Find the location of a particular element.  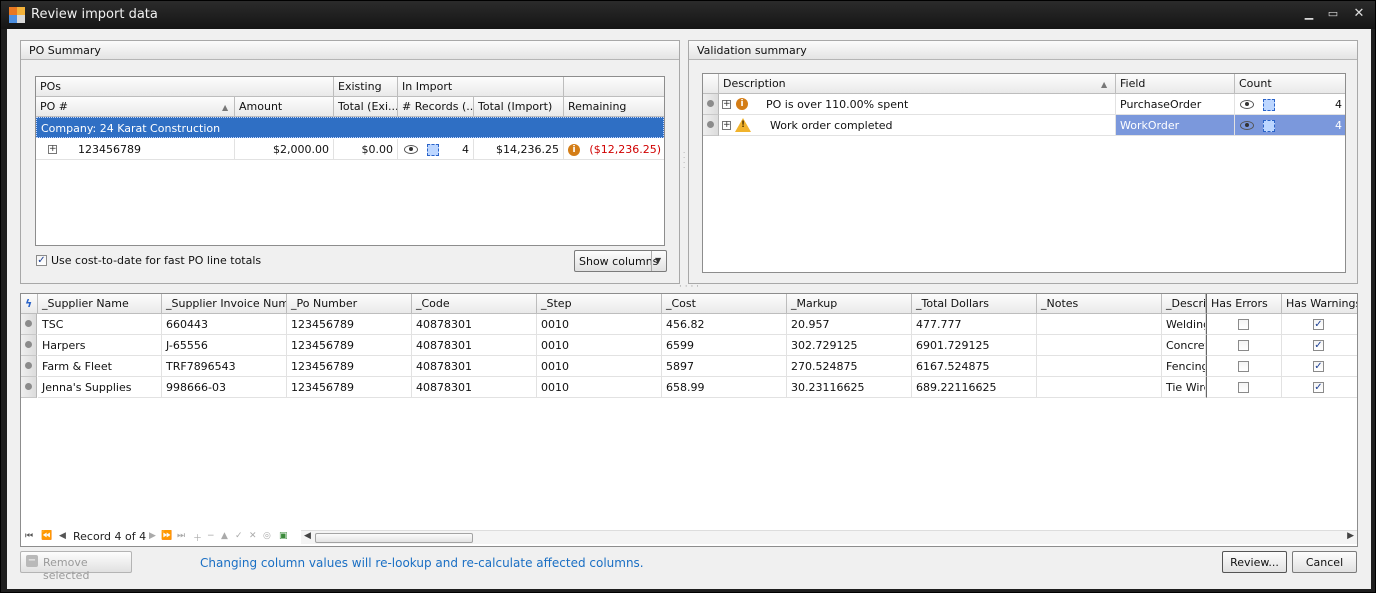

first-record-icon: ⏮ is located at coordinates (29, 536).